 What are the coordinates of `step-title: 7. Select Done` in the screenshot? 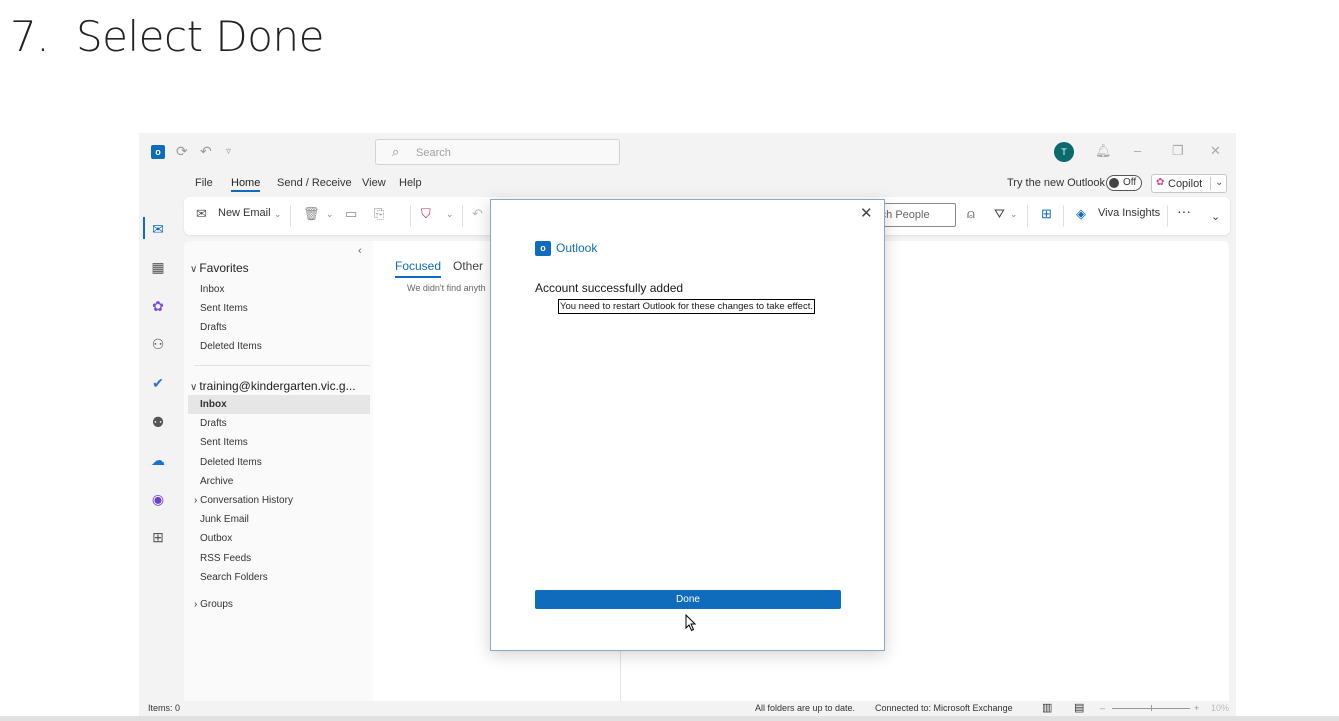 It's located at (167, 36).